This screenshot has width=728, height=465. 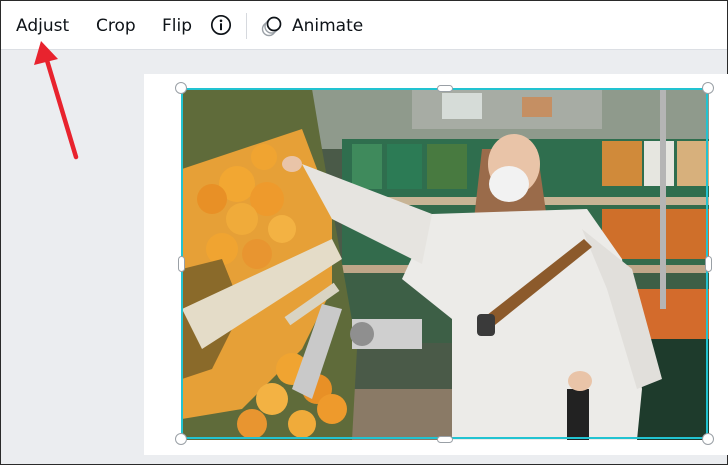 What do you see at coordinates (445, 88) in the screenshot?
I see `resize-handle-top` at bounding box center [445, 88].